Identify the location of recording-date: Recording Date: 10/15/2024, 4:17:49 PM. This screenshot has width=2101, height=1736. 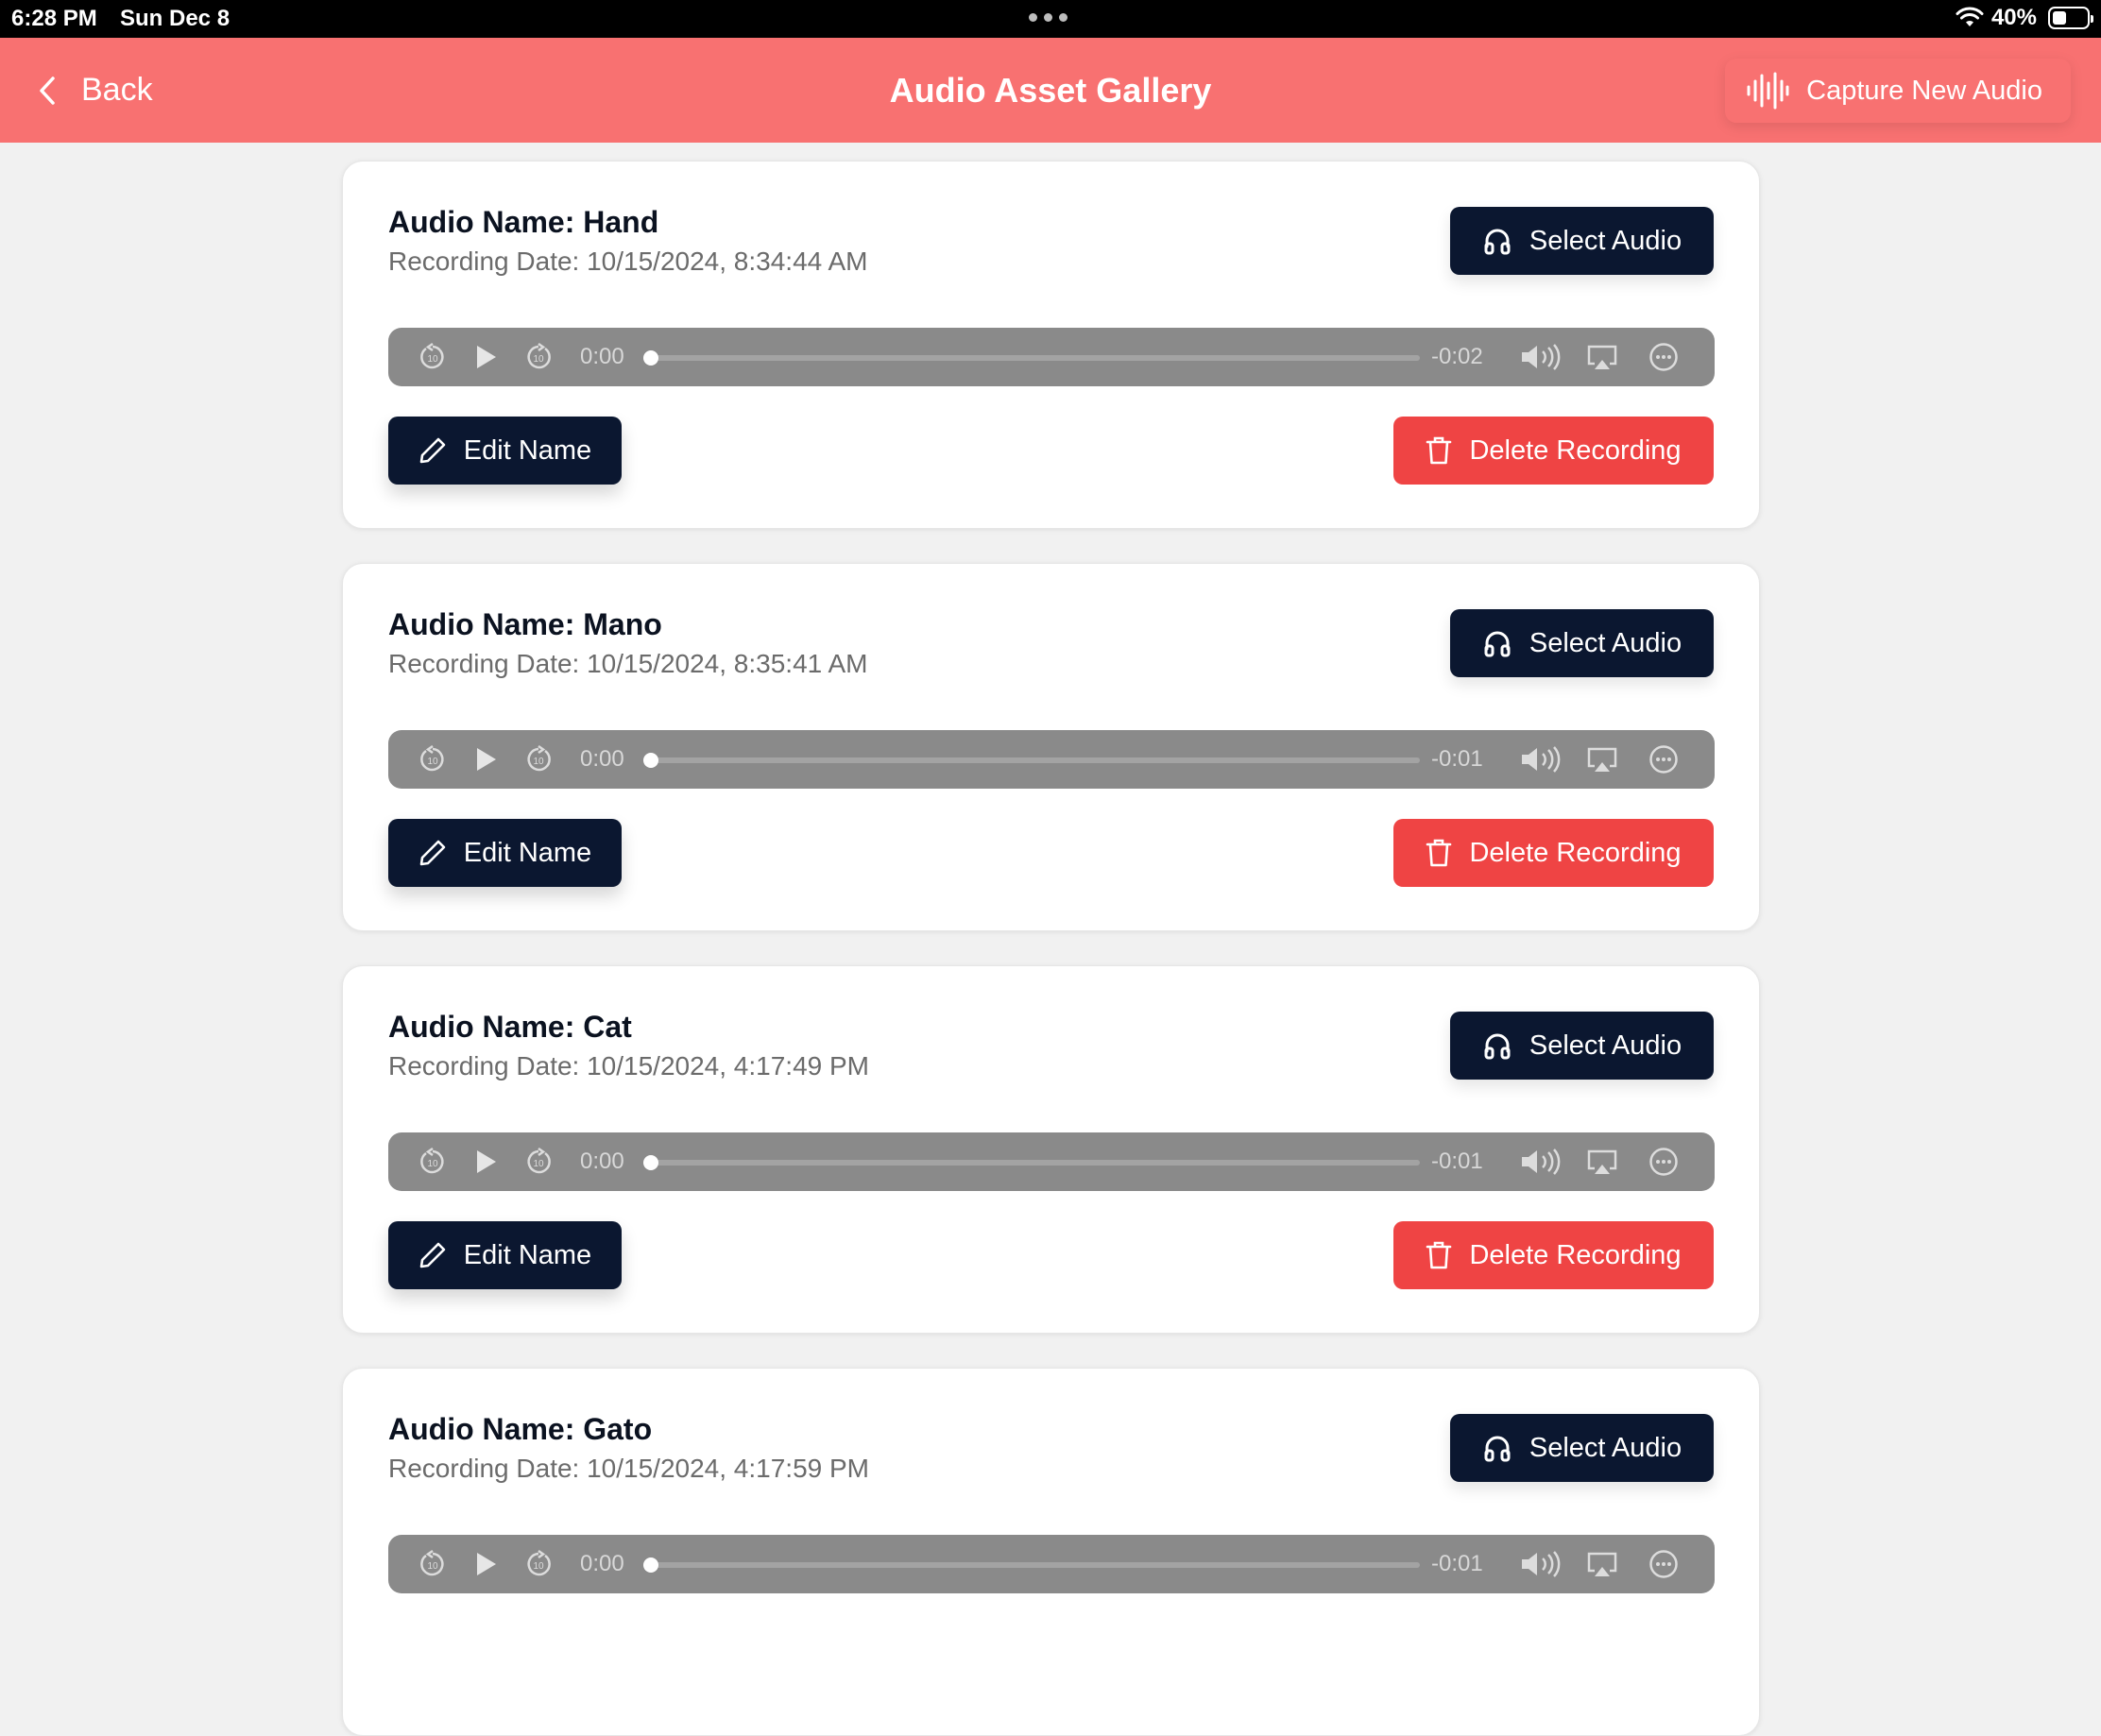
(629, 1066).